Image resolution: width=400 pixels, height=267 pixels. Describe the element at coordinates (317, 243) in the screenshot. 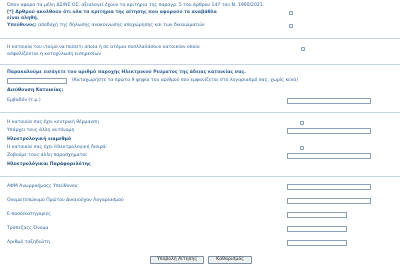

I see `account-number-input` at that location.